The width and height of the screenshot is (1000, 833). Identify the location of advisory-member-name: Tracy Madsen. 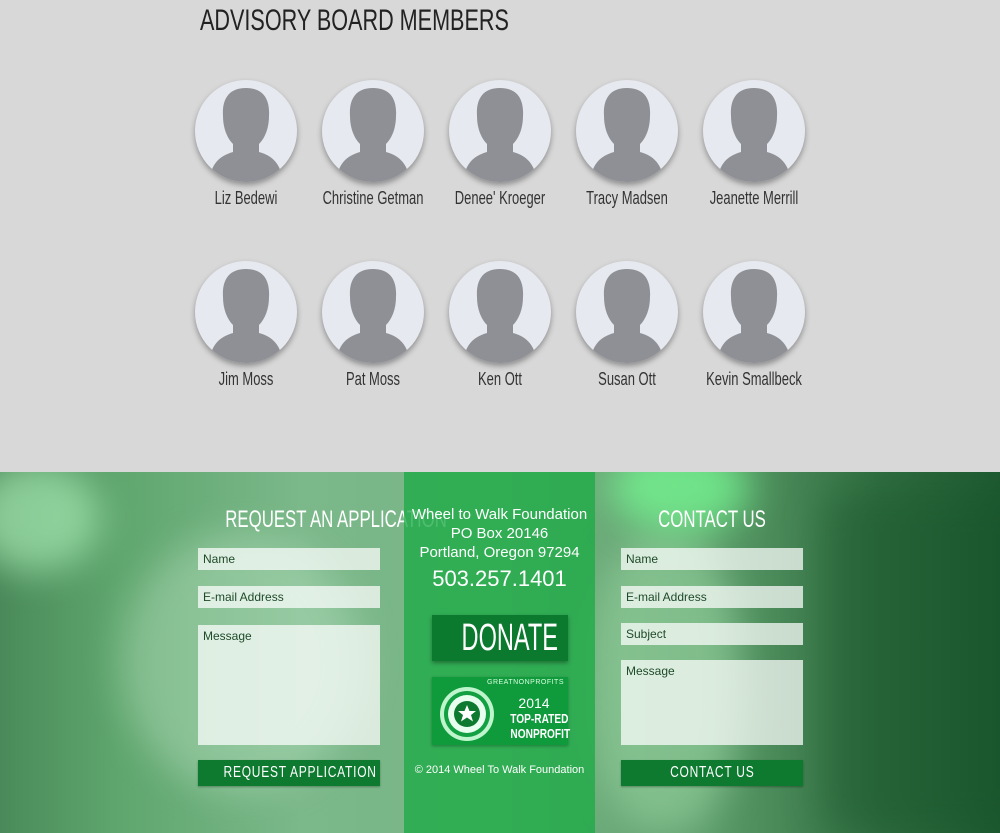
(627, 198).